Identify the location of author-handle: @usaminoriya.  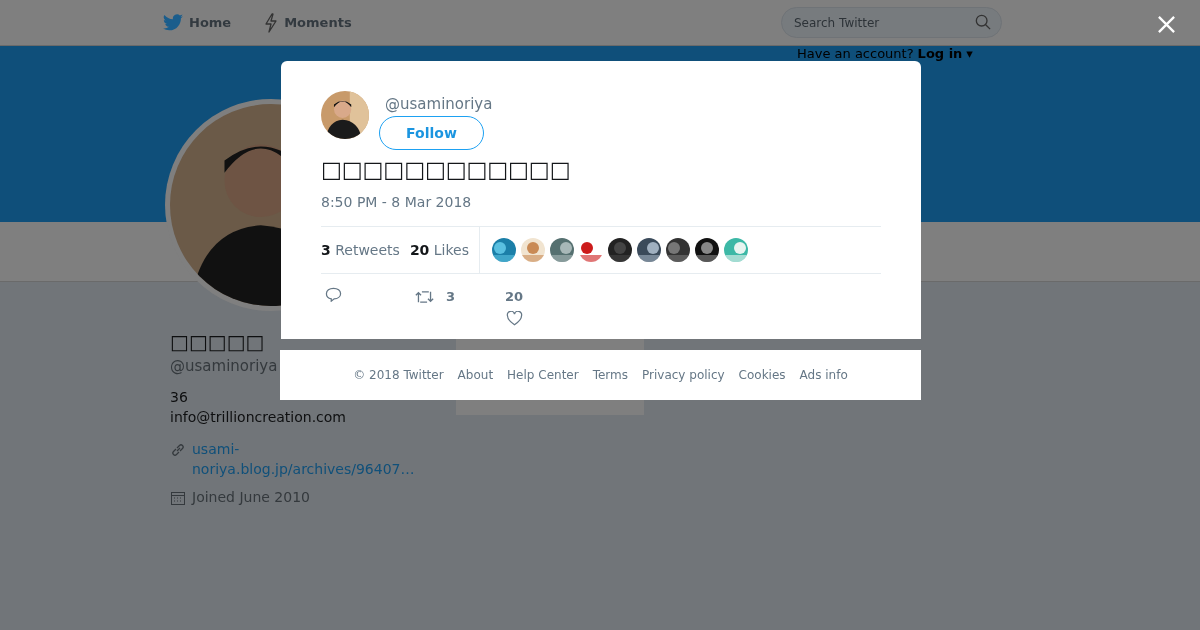
(439, 104).